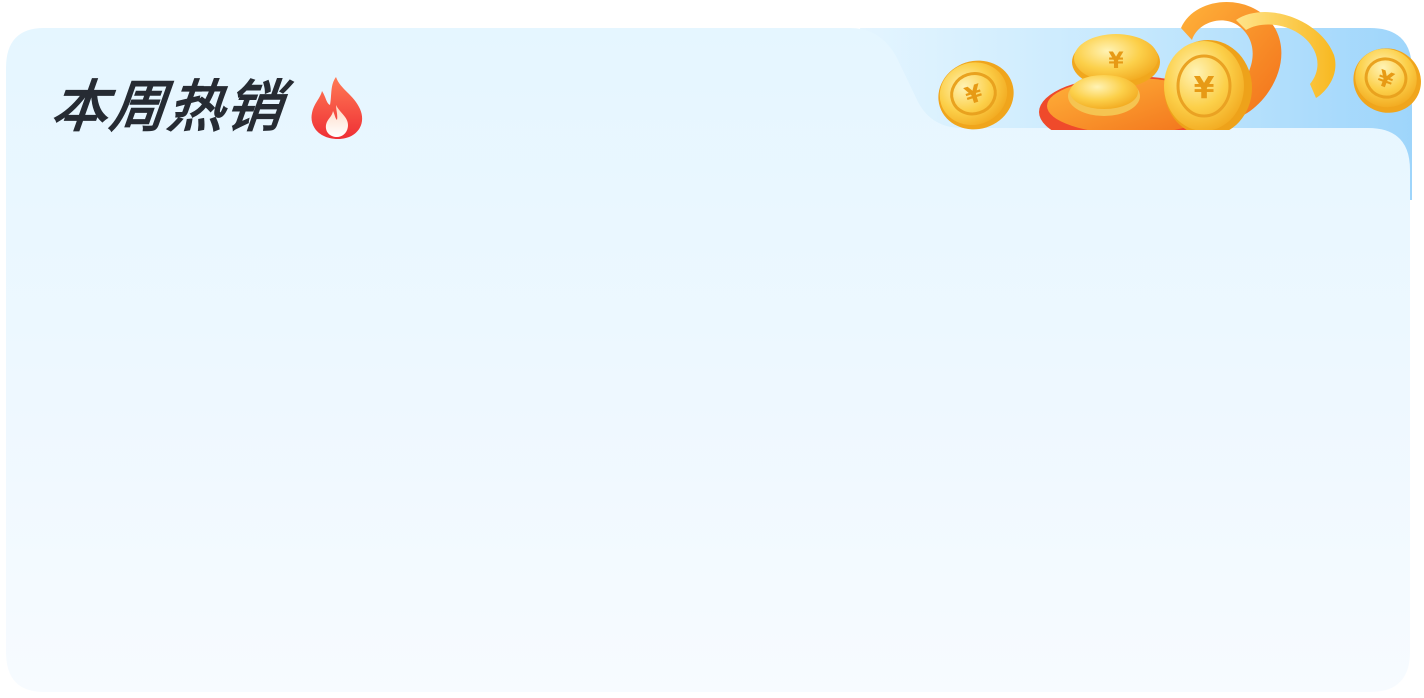  Describe the element at coordinates (1179, 66) in the screenshot. I see `gold-coins-icon: ¥ ¥ ¥ ¥` at that location.